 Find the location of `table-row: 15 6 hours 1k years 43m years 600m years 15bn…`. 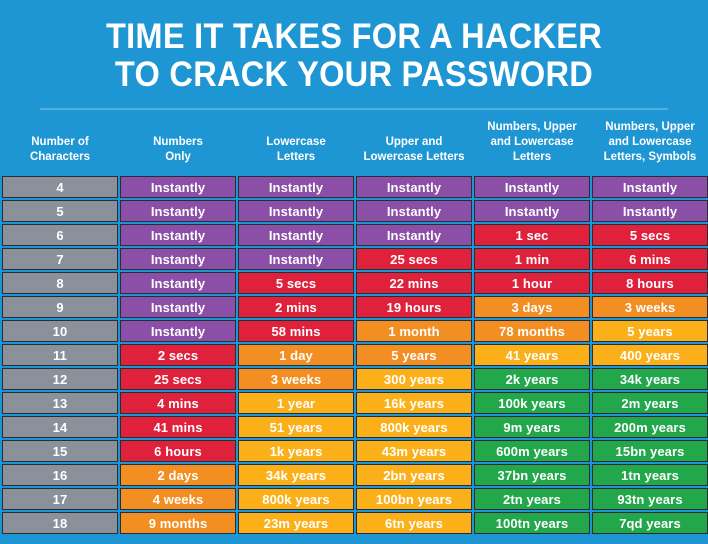

table-row: 15 6 hours 1k years 43m years 600m years 15bn… is located at coordinates (355, 451).